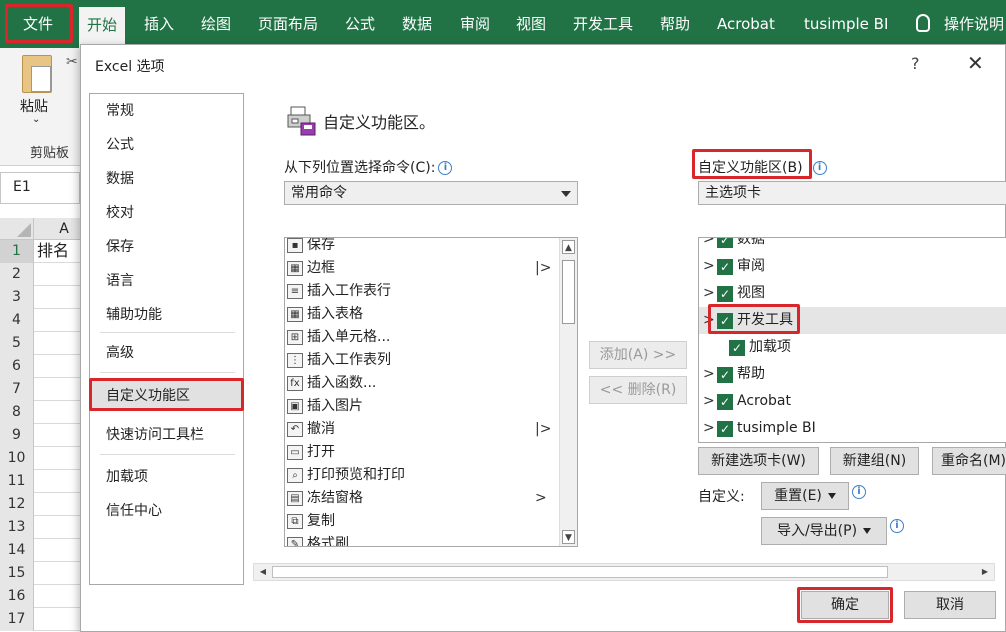 The height and width of the screenshot is (632, 1006). I want to click on nav-save: 保存, so click(166, 247).